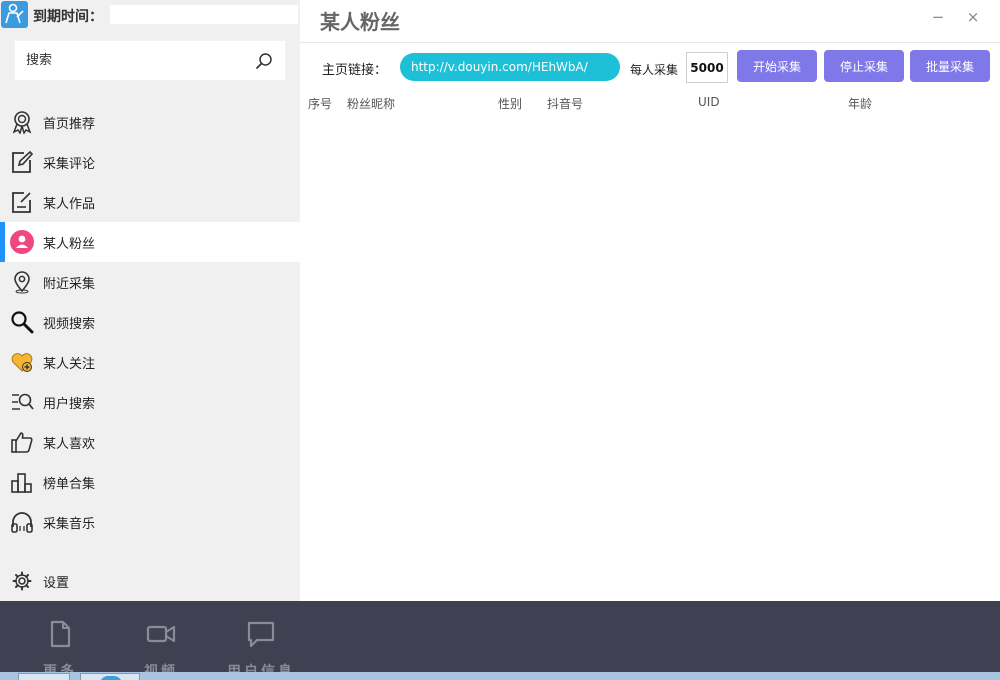  What do you see at coordinates (261, 634) in the screenshot?
I see `chat-icon` at bounding box center [261, 634].